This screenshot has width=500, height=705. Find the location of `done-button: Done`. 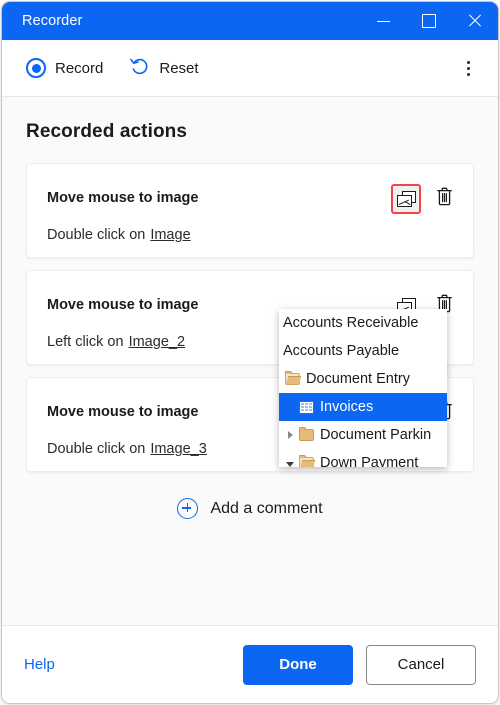

done-button: Done is located at coordinates (298, 664).